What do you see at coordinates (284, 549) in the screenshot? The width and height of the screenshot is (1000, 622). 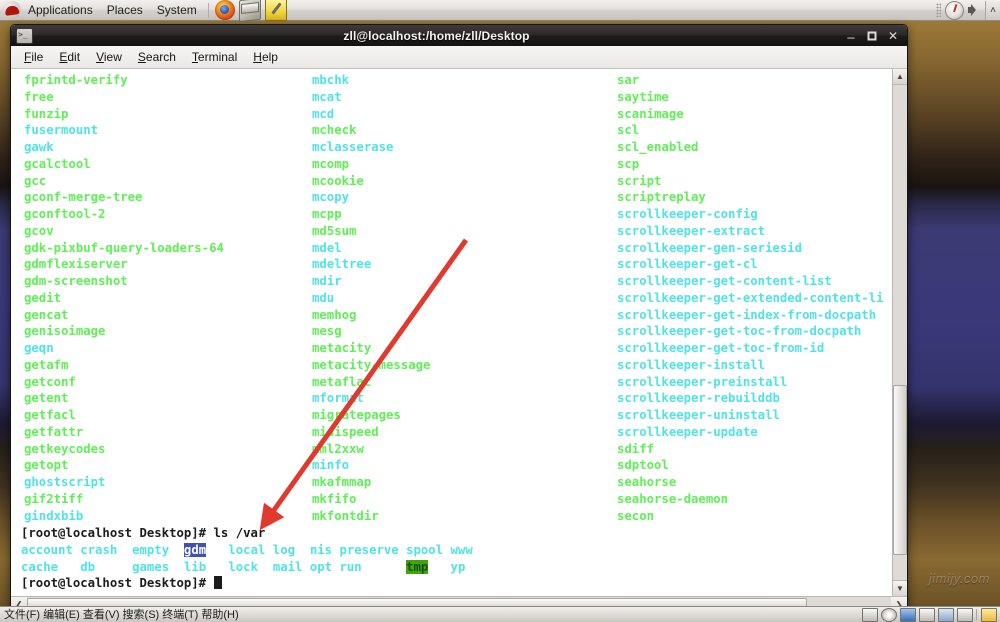 I see `var-entry: log` at bounding box center [284, 549].